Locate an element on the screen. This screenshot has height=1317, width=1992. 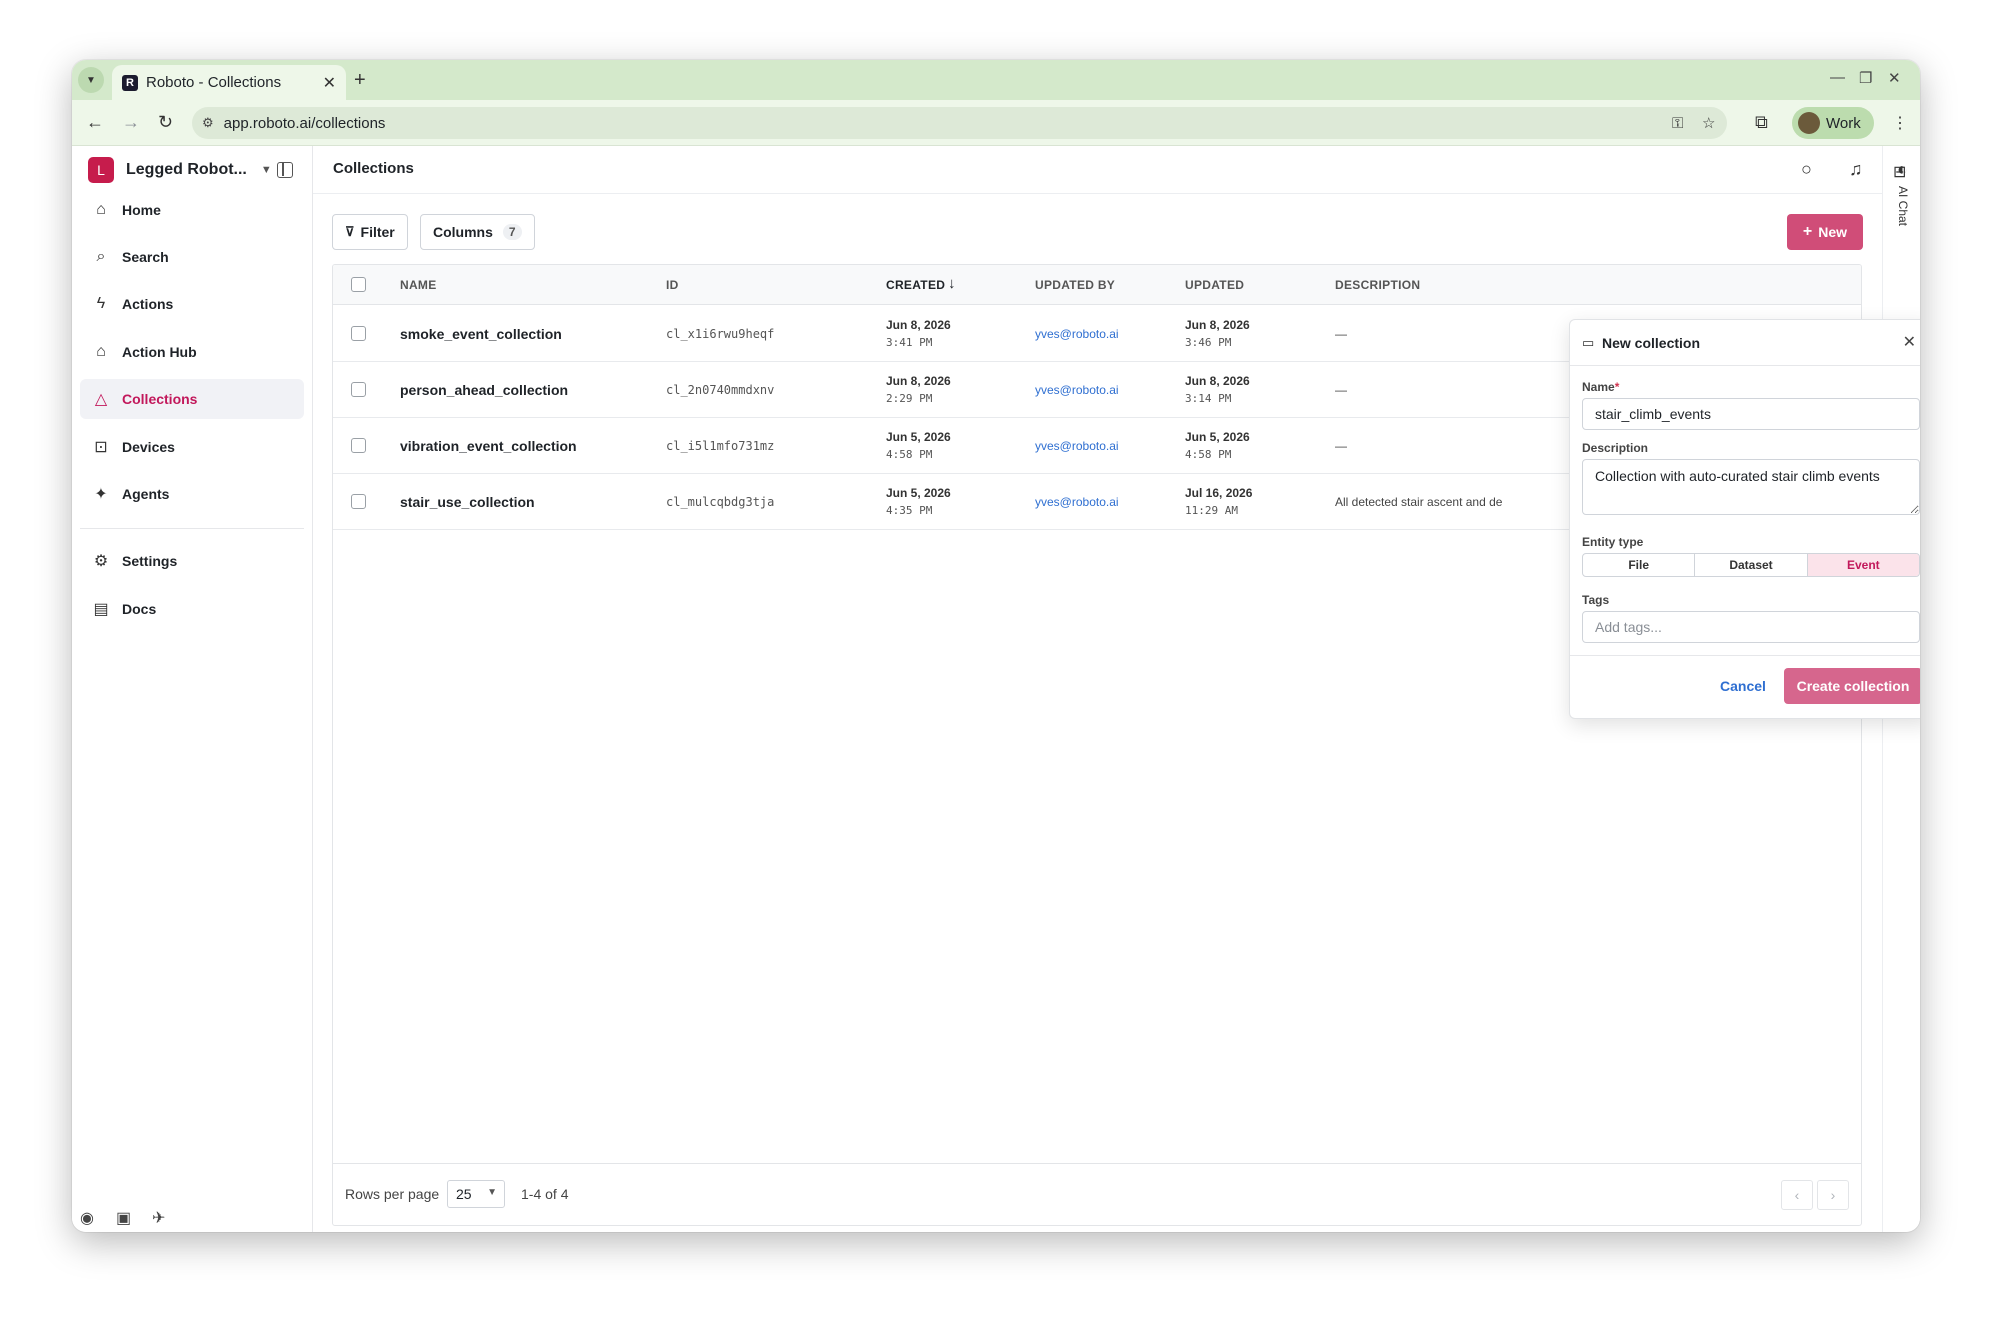
popover-title: New collection is located at coordinates (1651, 343).